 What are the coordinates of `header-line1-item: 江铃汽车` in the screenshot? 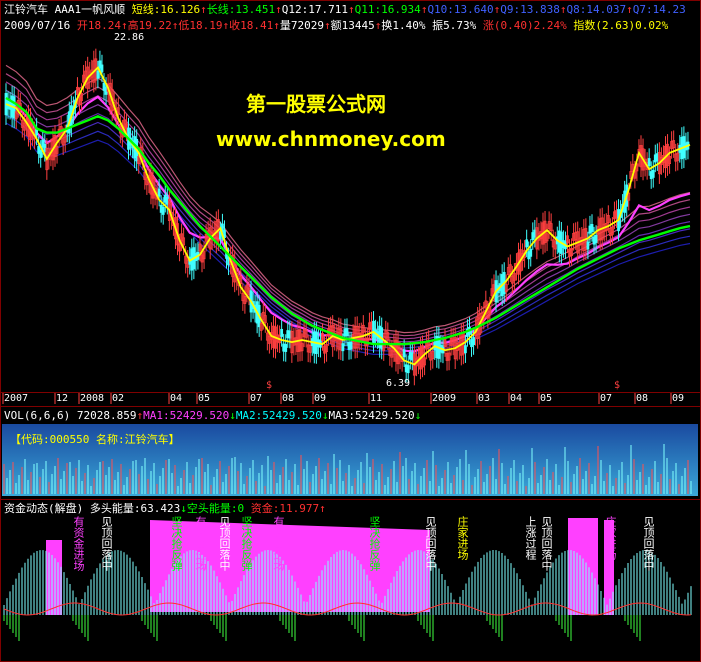 It's located at (29, 9).